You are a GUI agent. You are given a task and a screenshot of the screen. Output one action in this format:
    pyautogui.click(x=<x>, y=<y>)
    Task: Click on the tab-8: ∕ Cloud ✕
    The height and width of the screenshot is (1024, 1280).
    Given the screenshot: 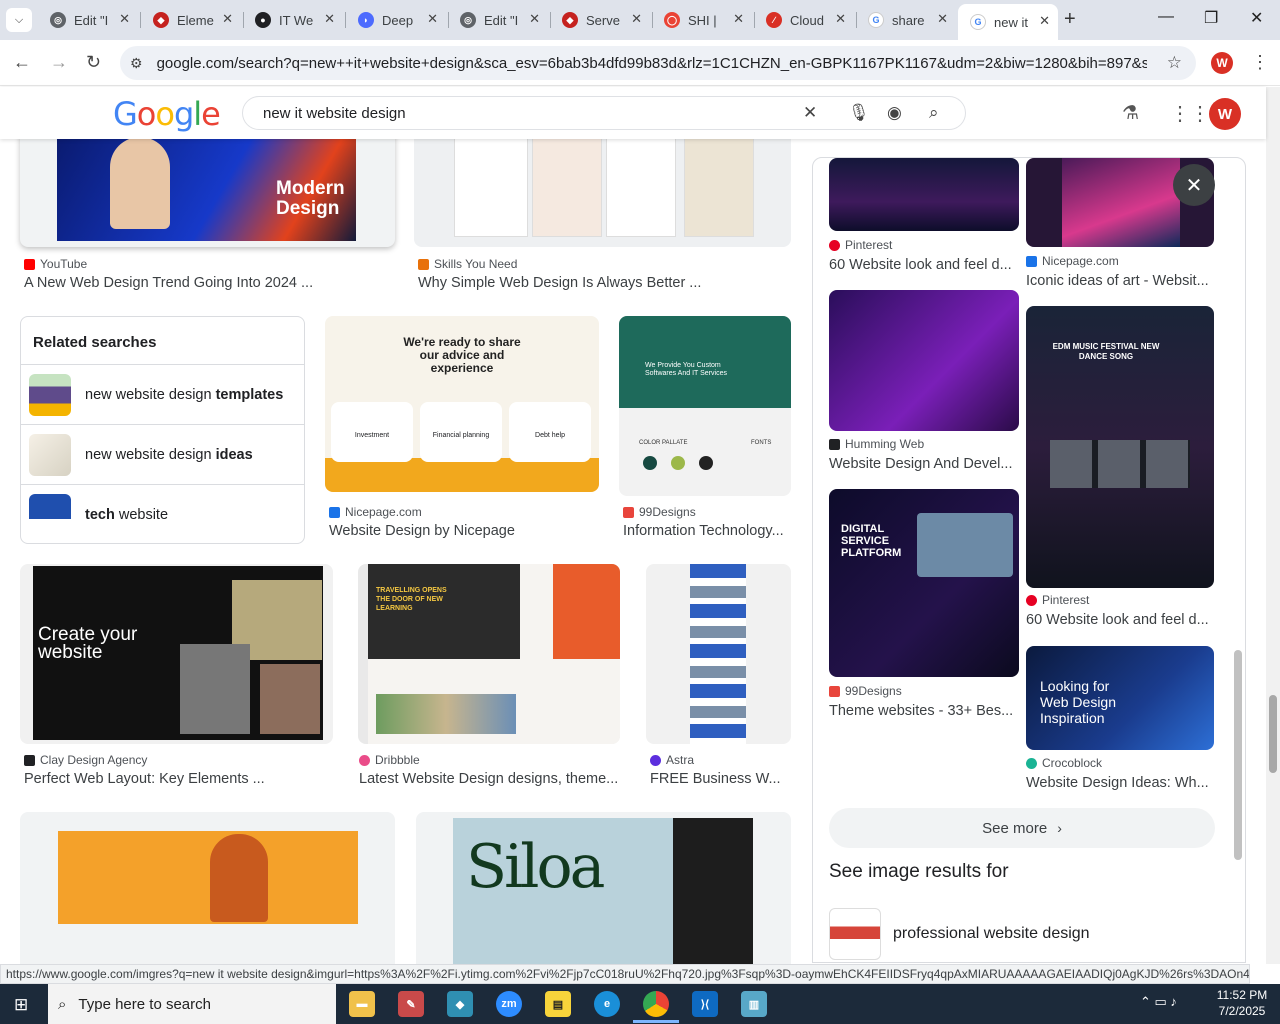 What is the action you would take?
    pyautogui.click(x=804, y=20)
    